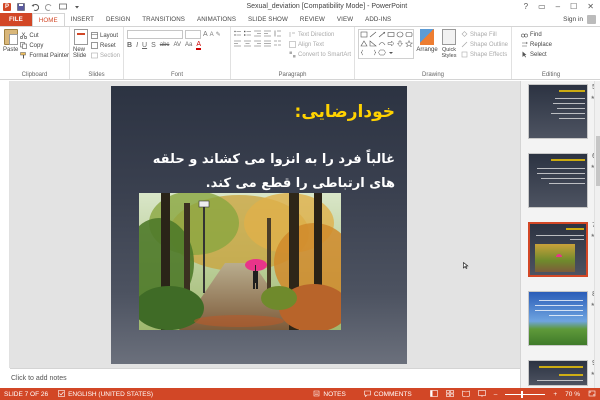  What do you see at coordinates (312, 19) in the screenshot?
I see `tab-review: REVIEW` at bounding box center [312, 19].